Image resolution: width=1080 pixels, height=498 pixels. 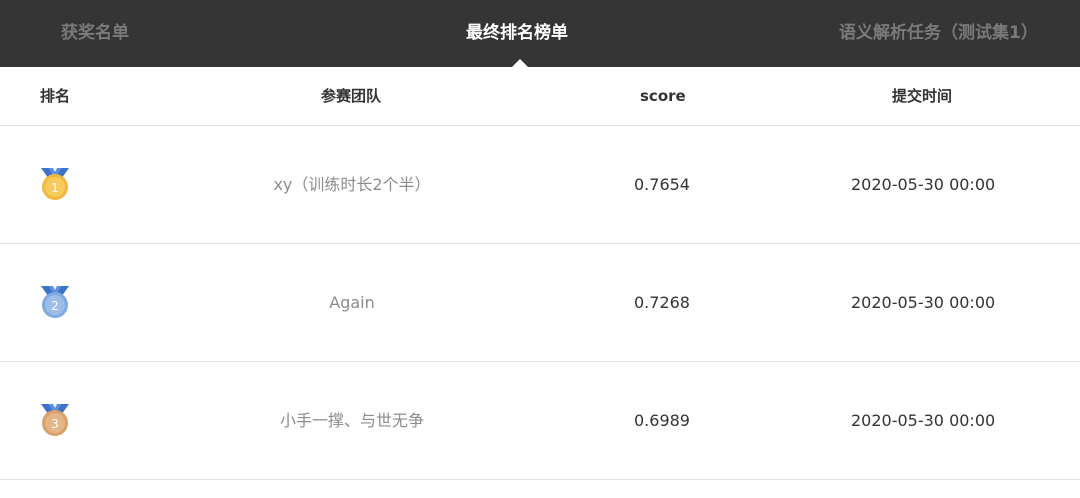 I want to click on gold-medal-icon: 1, so click(x=55, y=184).